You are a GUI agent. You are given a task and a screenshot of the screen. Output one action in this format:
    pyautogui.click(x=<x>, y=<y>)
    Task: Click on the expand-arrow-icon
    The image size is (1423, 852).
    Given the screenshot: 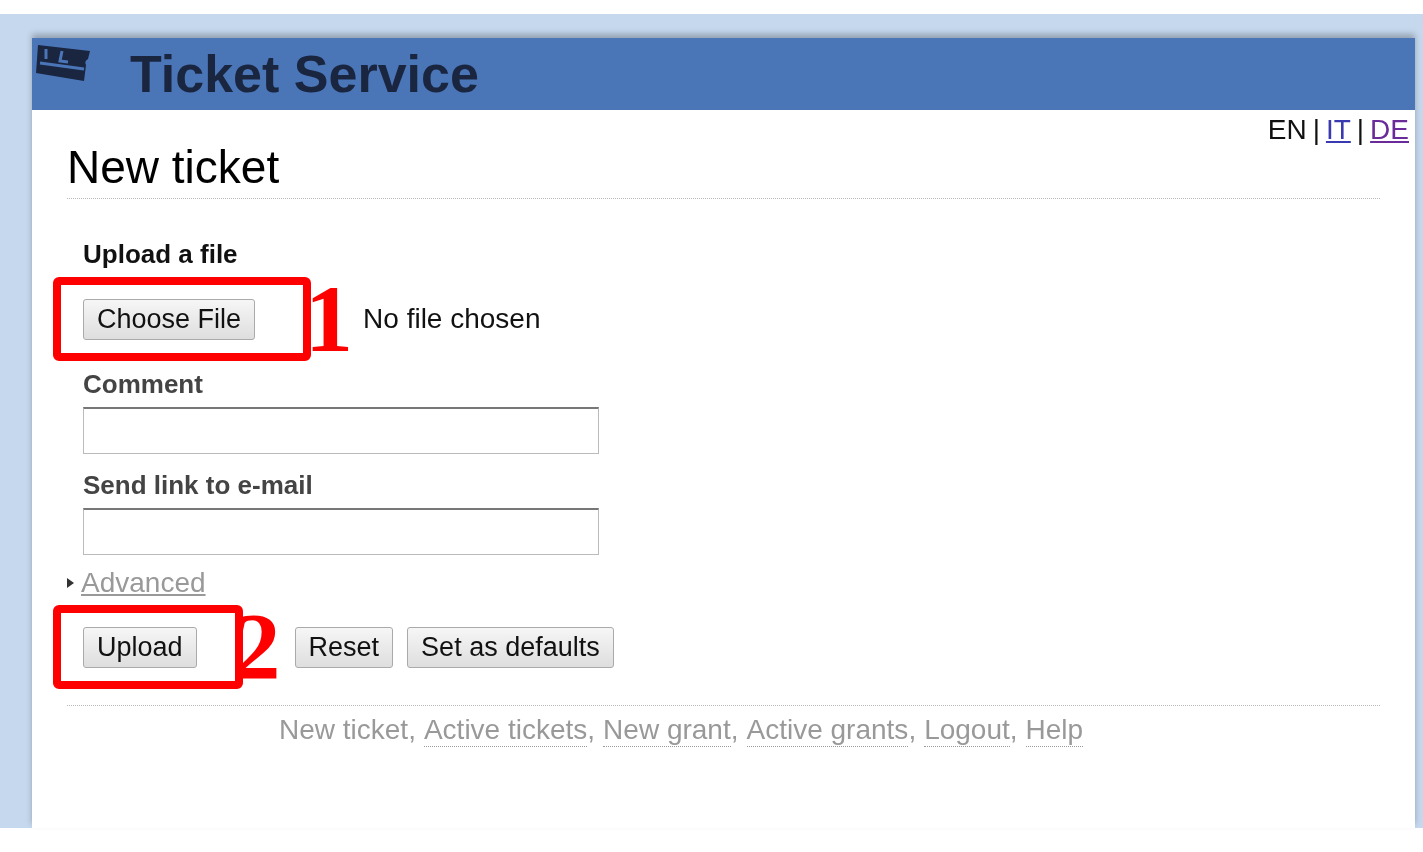 What is the action you would take?
    pyautogui.click(x=70, y=583)
    